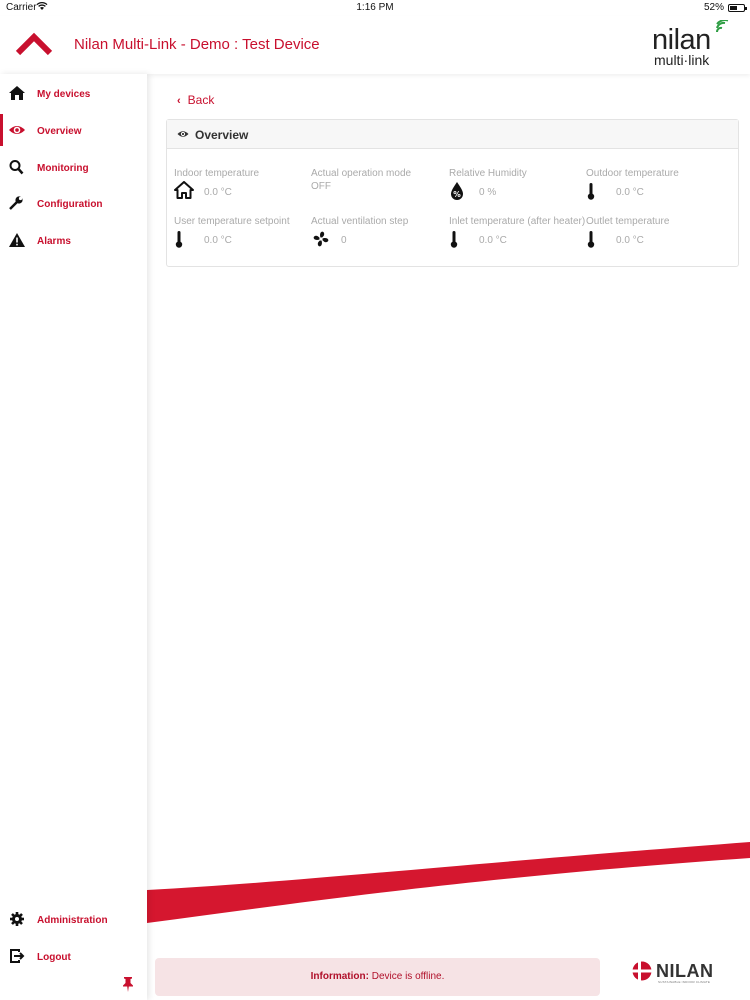 The width and height of the screenshot is (750, 1000). I want to click on nilan-footer-logo: NILAN SUSTAINABLE INDOOR CLIMATE, so click(678, 973).